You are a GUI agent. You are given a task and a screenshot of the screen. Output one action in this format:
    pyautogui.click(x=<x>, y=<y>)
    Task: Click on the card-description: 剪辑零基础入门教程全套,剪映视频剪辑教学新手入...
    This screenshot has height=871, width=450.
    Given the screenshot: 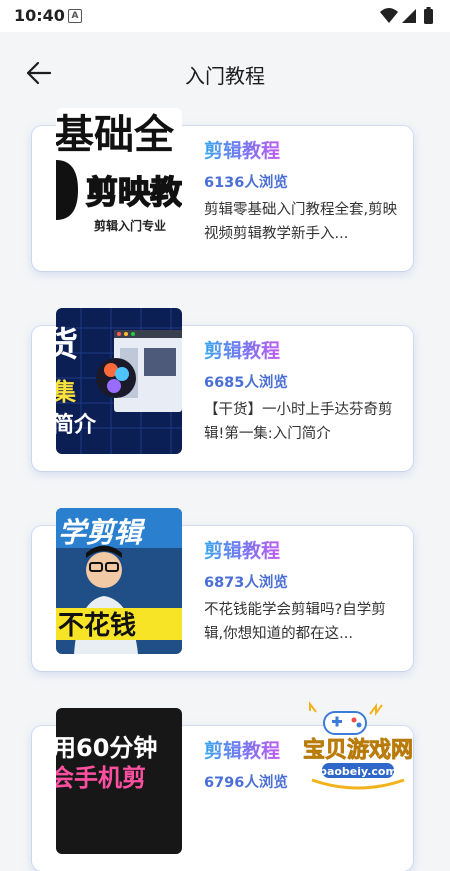 What is the action you would take?
    pyautogui.click(x=301, y=222)
    